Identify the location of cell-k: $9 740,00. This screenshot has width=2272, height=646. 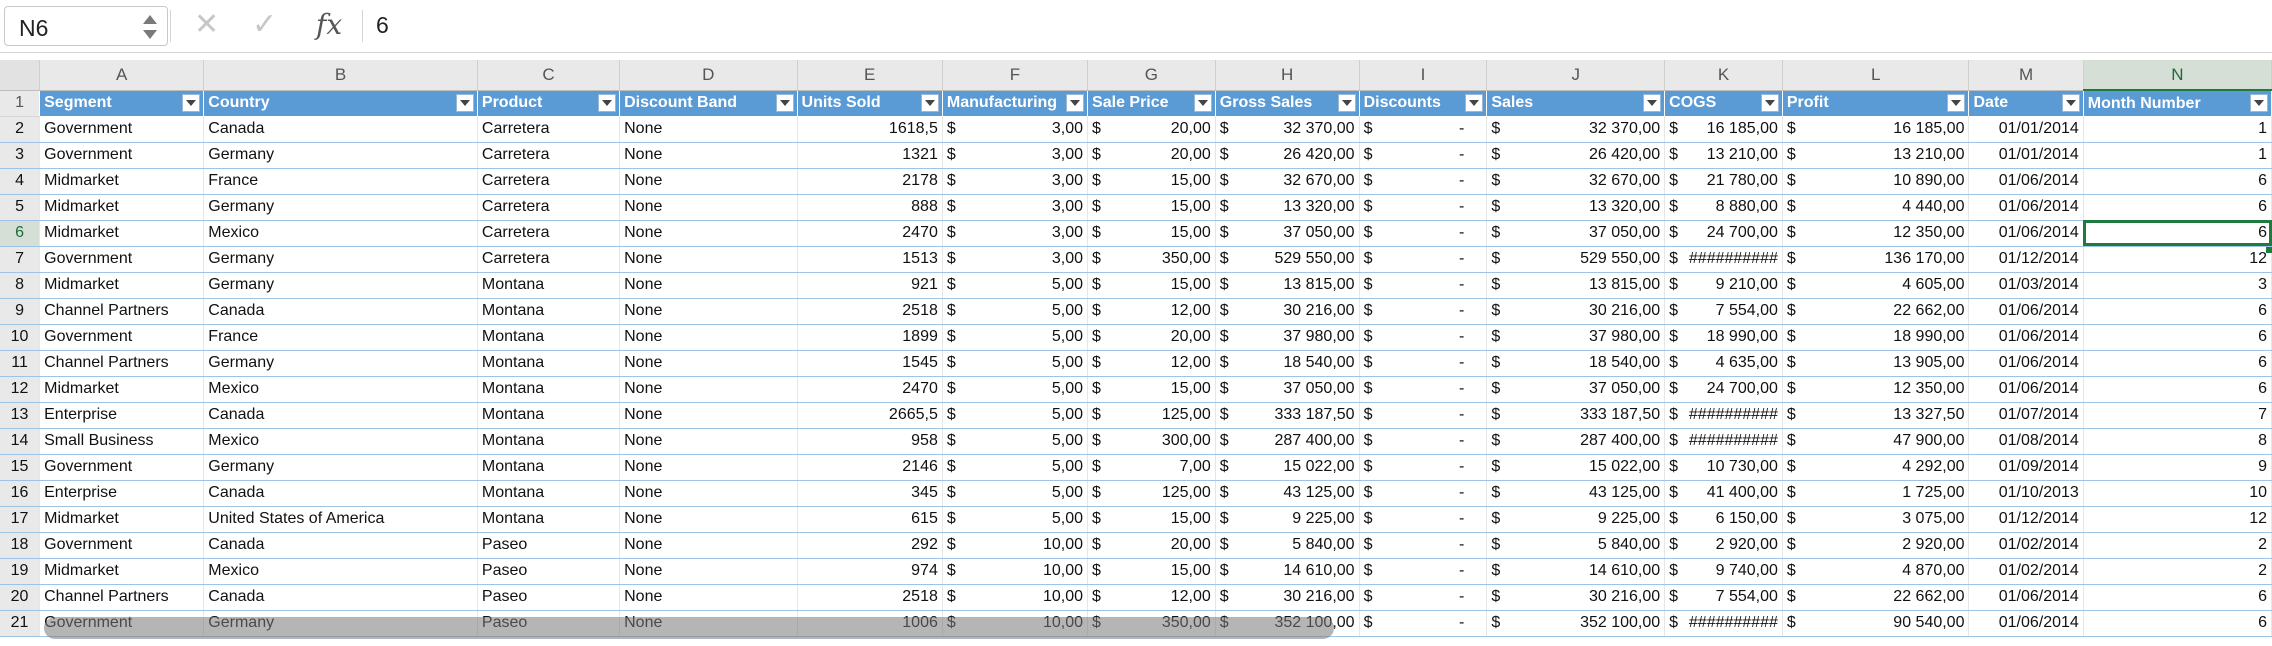
(1723, 571).